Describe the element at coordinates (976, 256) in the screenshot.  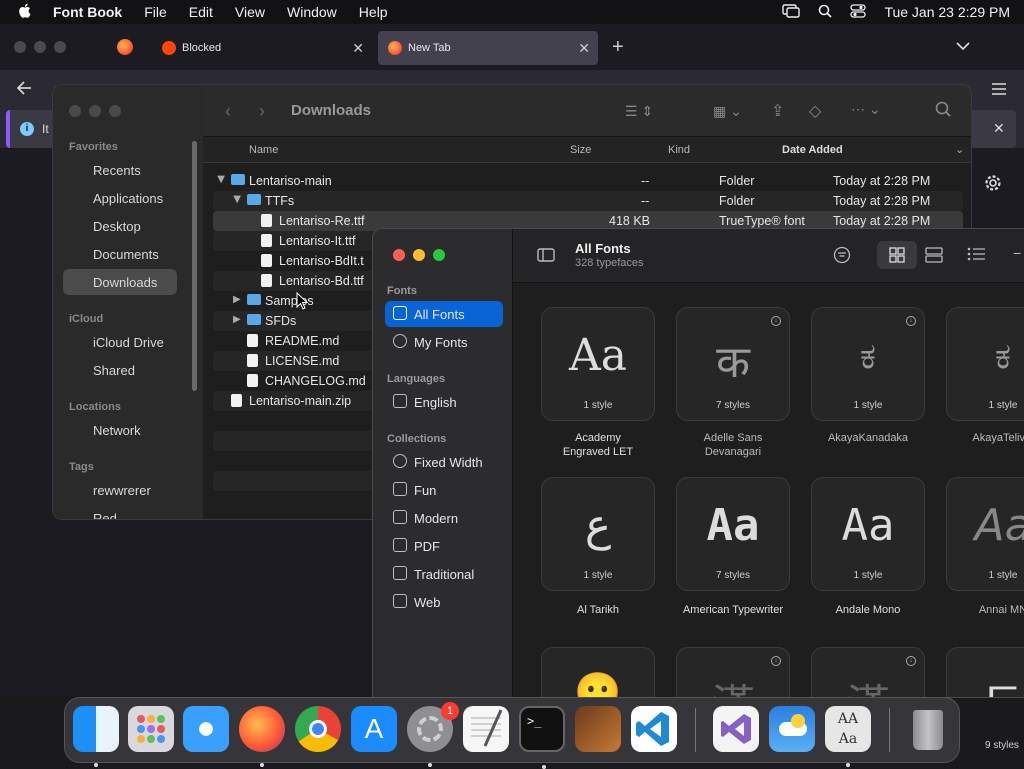
I see `list-view-icon` at that location.